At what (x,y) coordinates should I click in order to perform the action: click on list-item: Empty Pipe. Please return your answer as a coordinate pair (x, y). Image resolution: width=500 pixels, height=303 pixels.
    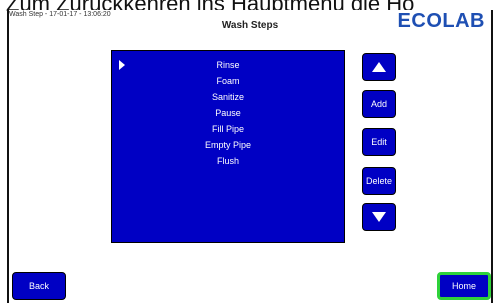
    Looking at the image, I should click on (228, 145).